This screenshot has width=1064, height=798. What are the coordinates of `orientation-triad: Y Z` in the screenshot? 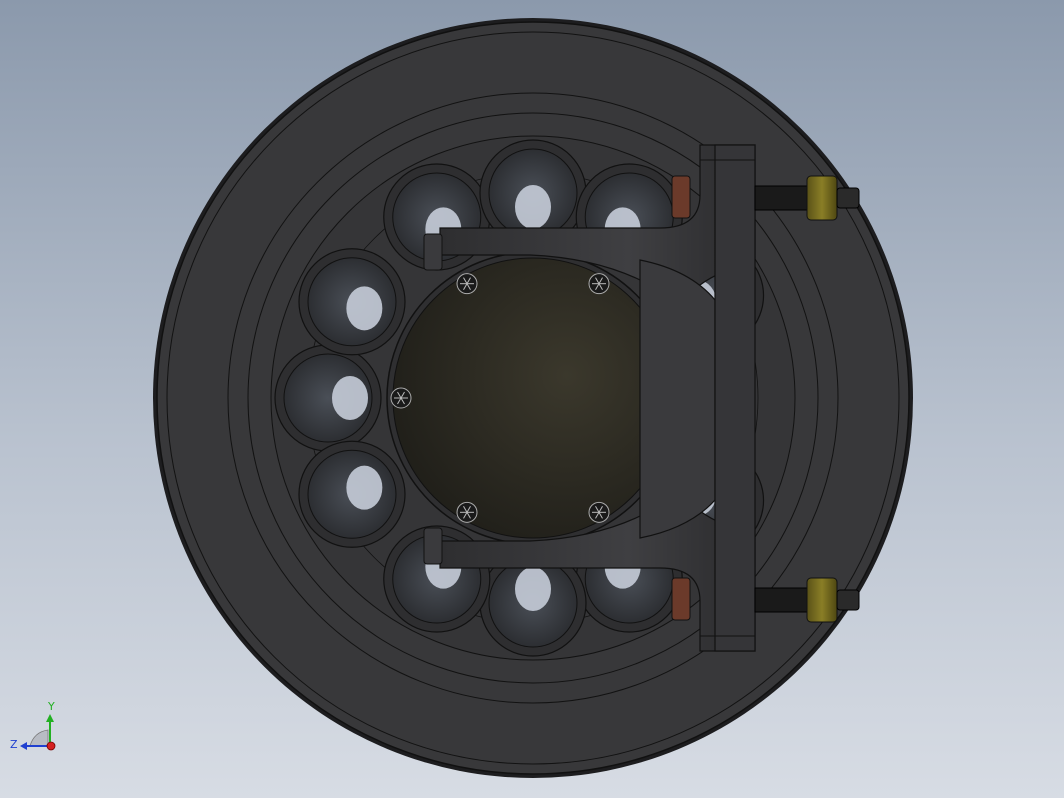 It's located at (38, 728).